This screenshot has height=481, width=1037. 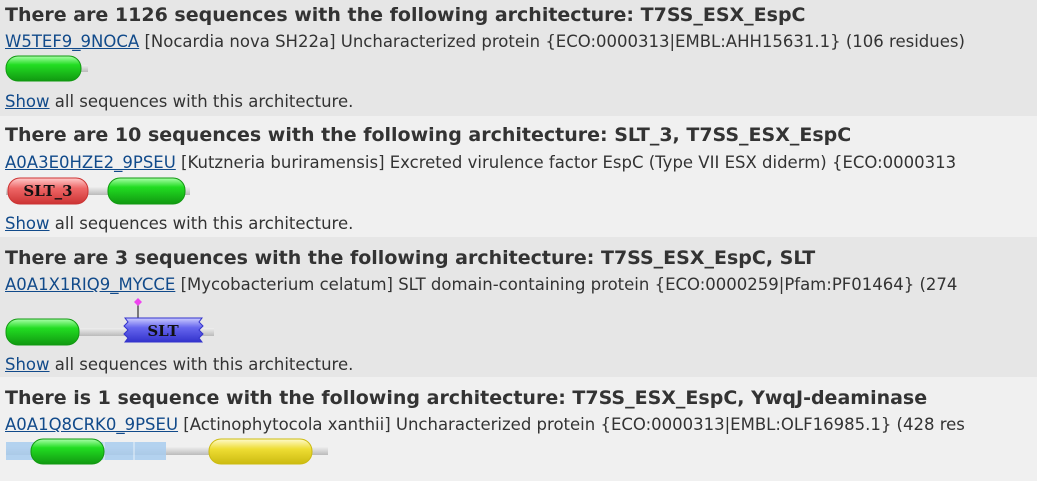 I want to click on domain-architecture: SLT, so click(x=109, y=322).